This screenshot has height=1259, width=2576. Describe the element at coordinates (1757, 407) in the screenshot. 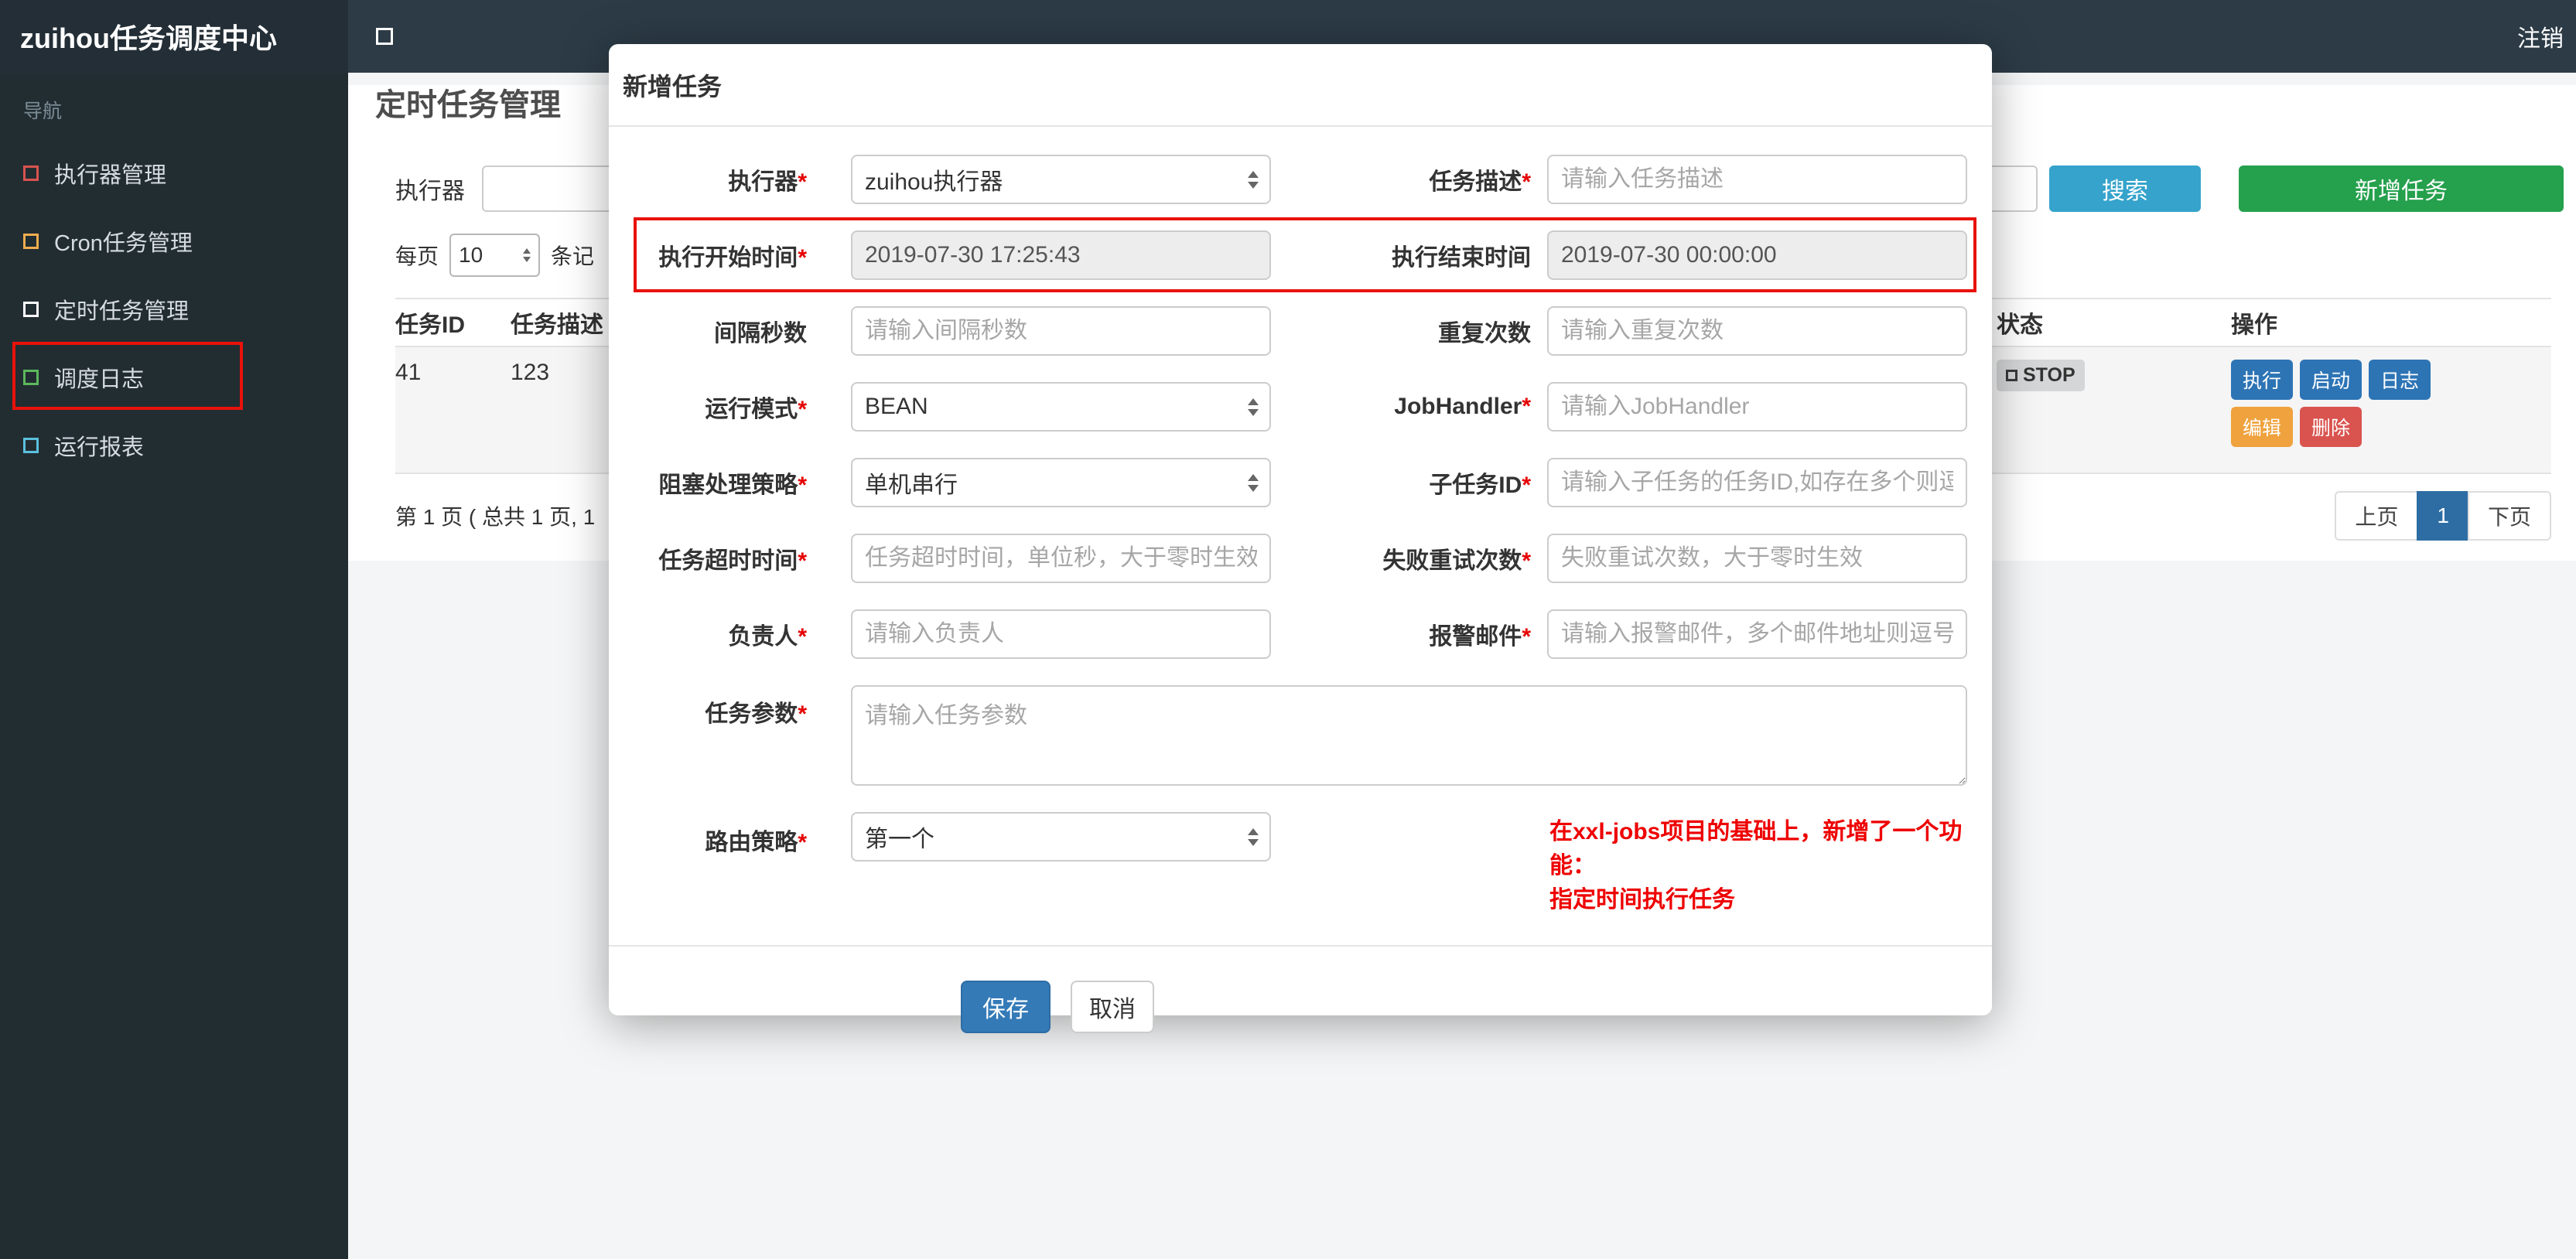

I see `jobhandler-input` at that location.